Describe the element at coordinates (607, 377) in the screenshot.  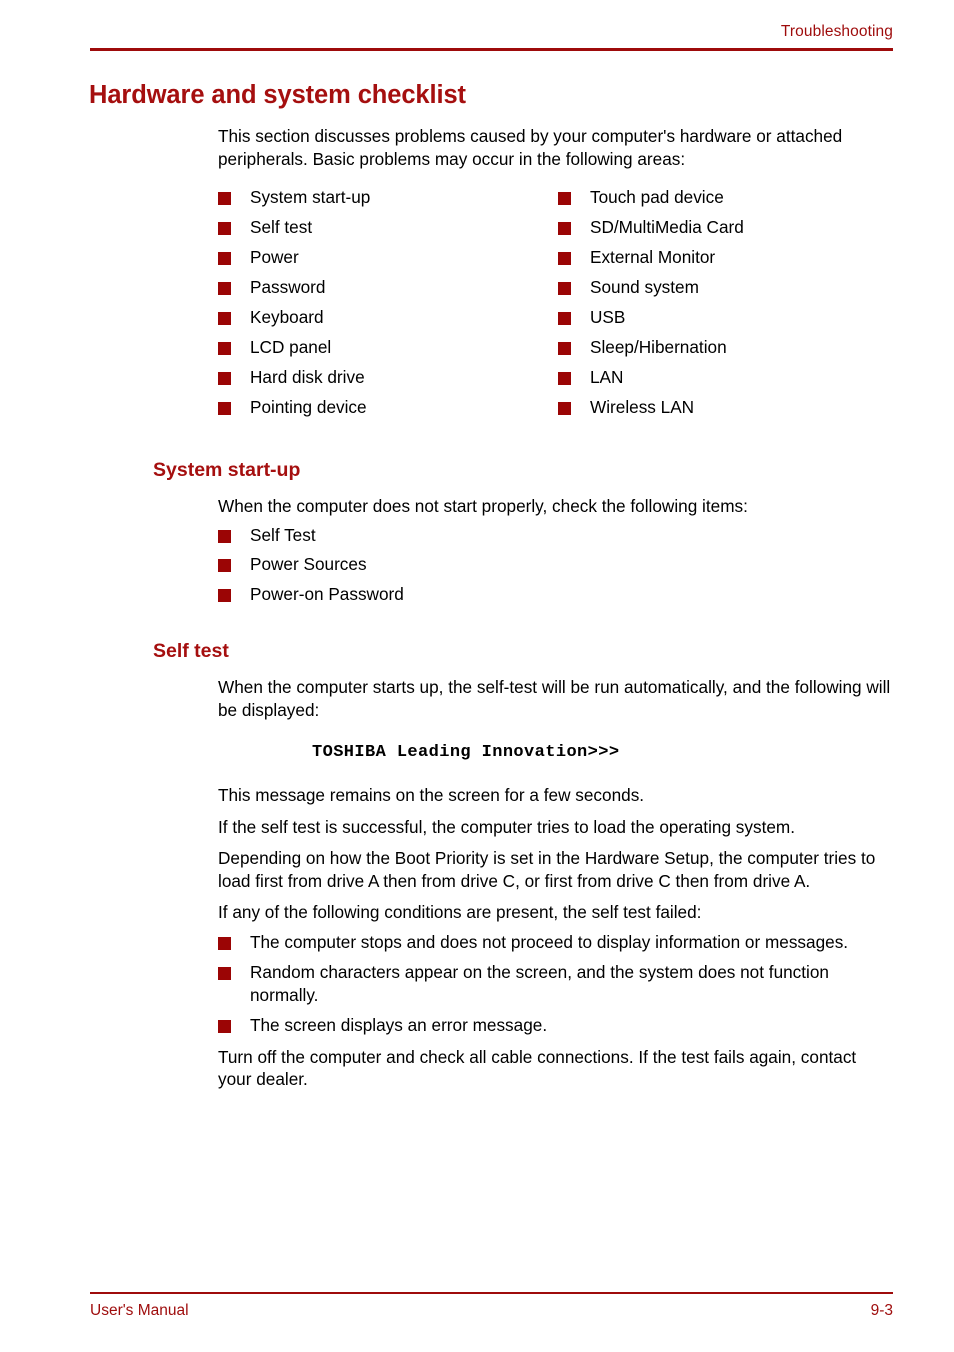
I see `list-item-label: LAN` at that location.